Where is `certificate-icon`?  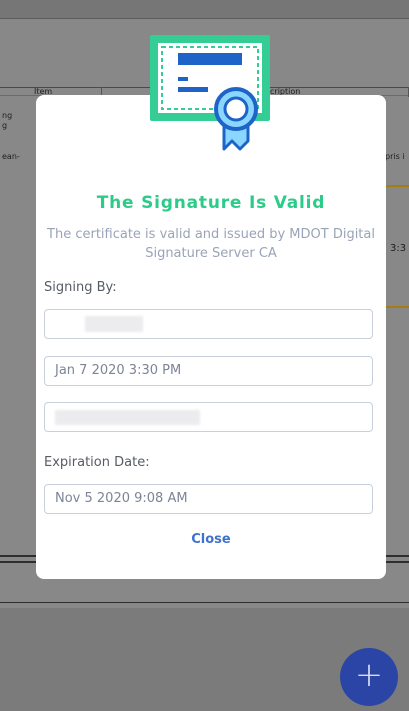 certificate-icon is located at coordinates (210, 93).